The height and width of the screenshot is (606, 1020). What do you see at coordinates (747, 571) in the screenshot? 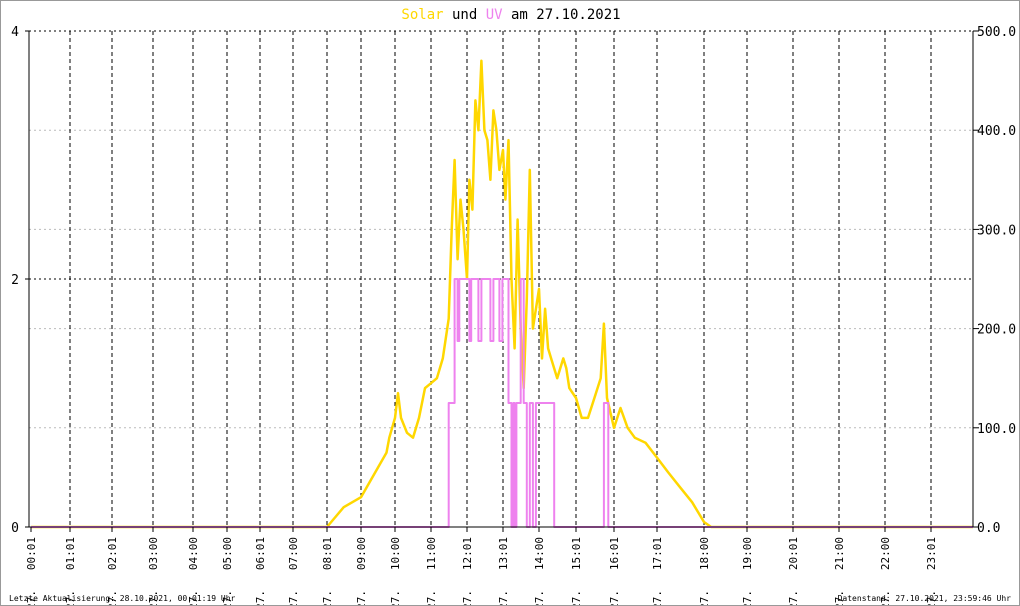
I see `x-tick-label: 27. 19:00` at bounding box center [747, 571].